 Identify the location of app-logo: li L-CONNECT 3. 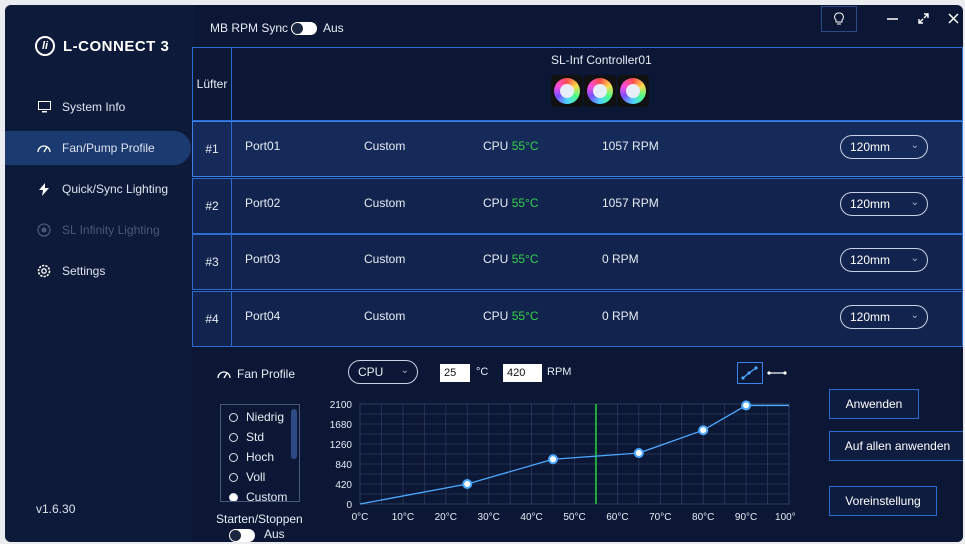
(102, 46).